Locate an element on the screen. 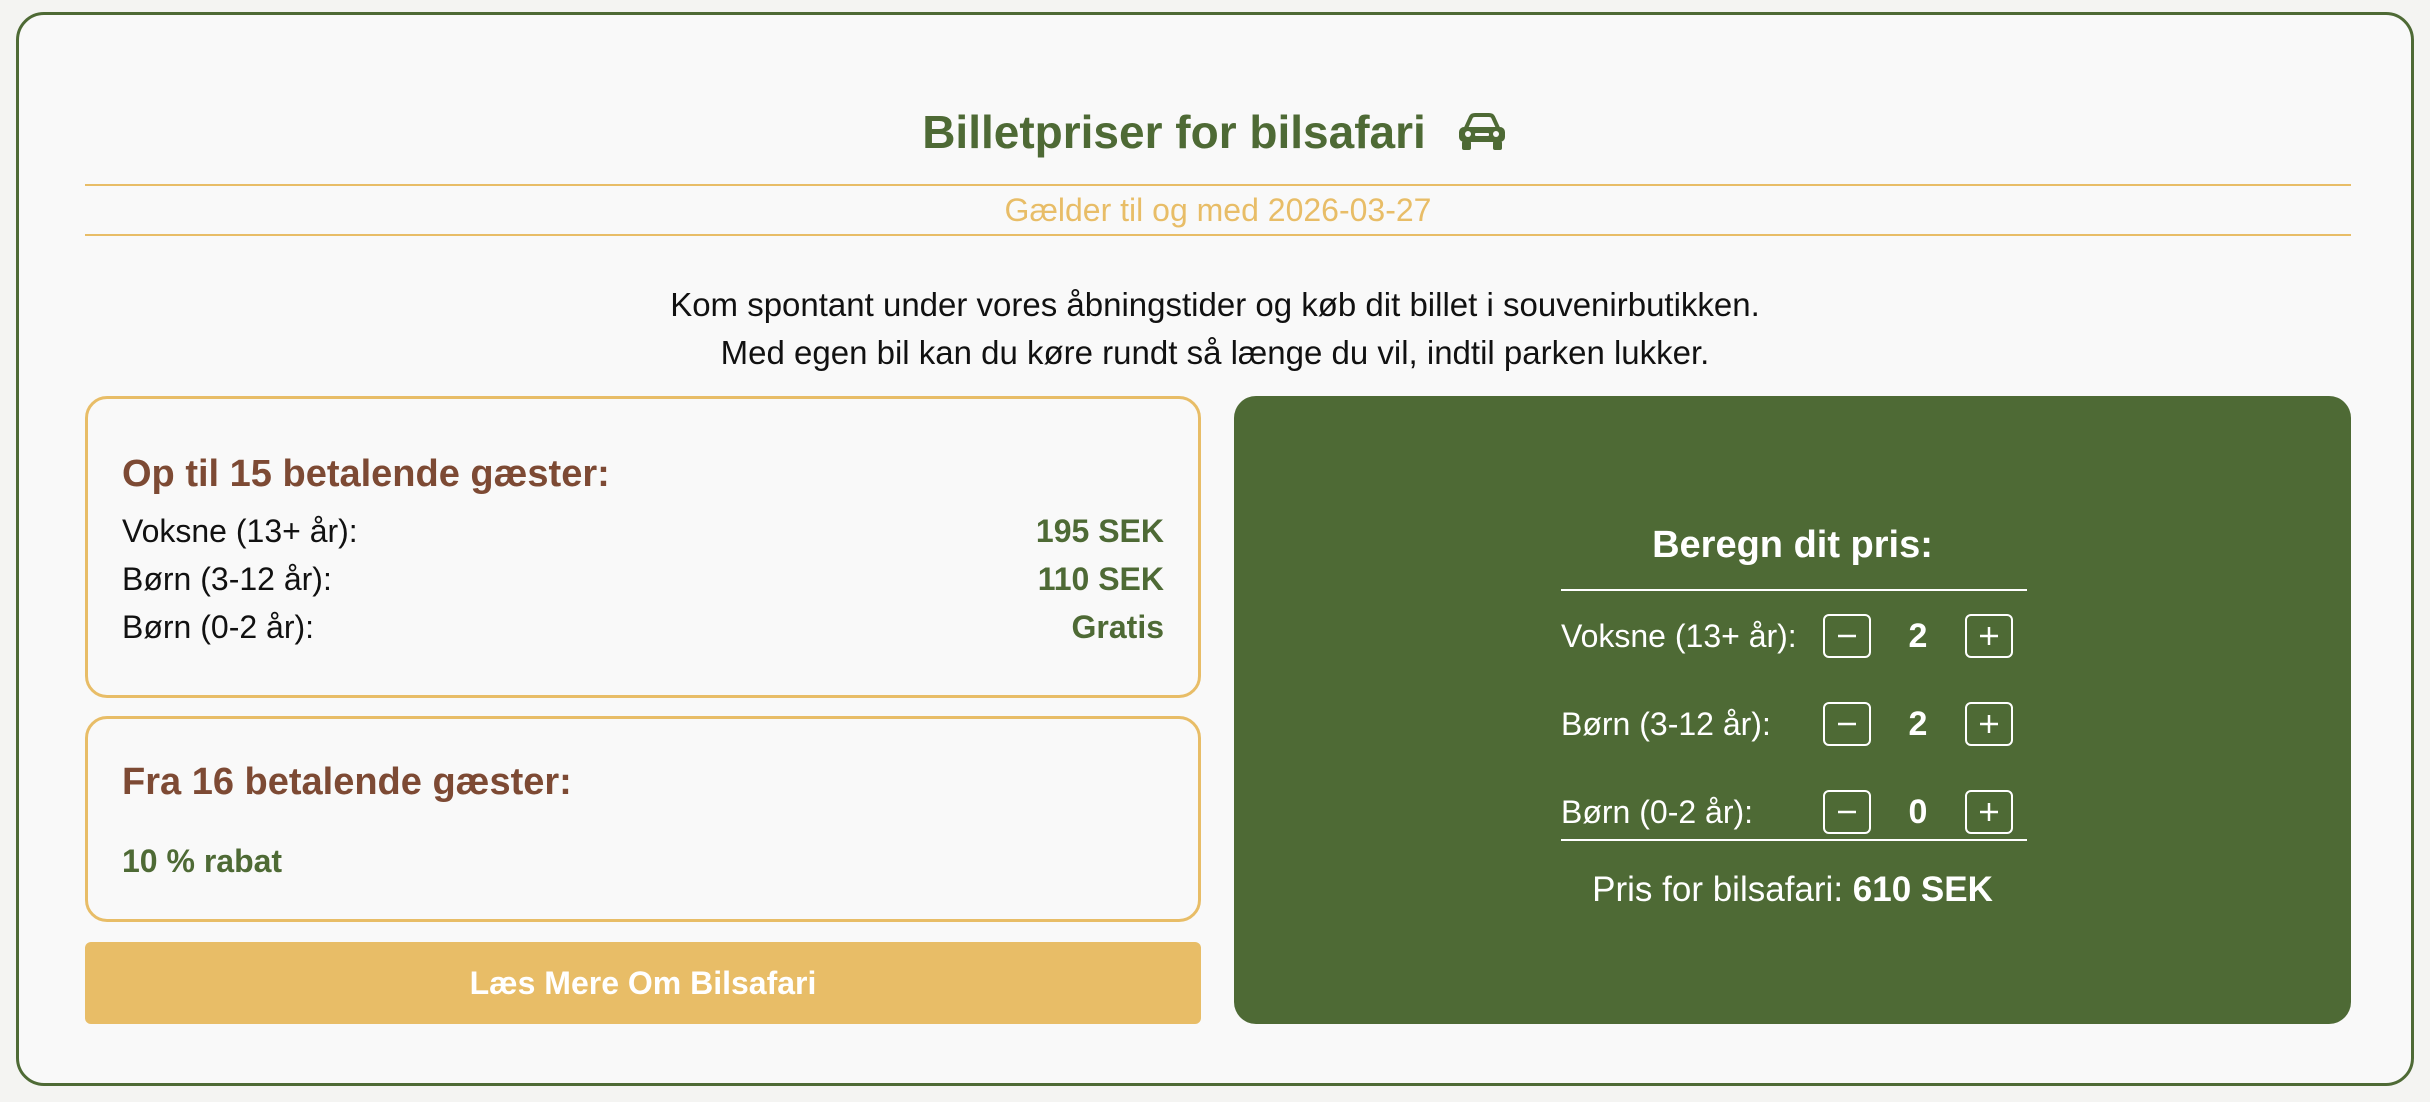 The height and width of the screenshot is (1102, 2430). total-label: Pris for bilsafari: is located at coordinates (1722, 889).